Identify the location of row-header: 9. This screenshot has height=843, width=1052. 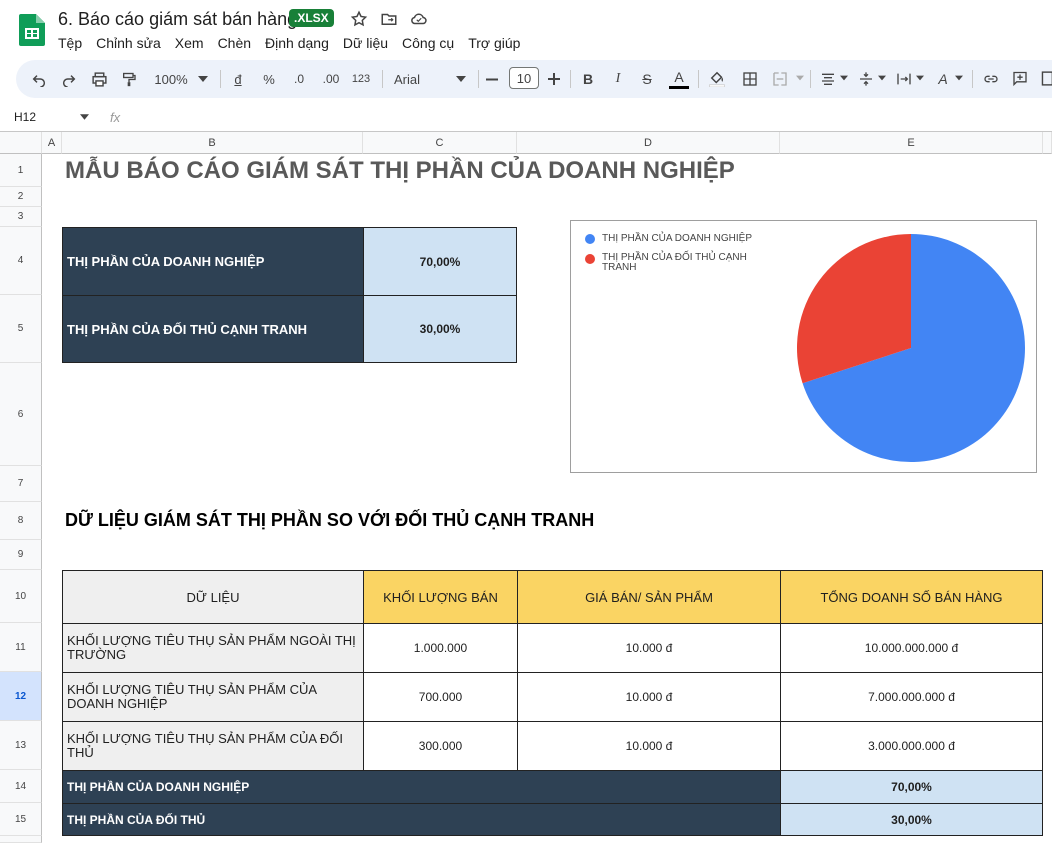
(21, 555).